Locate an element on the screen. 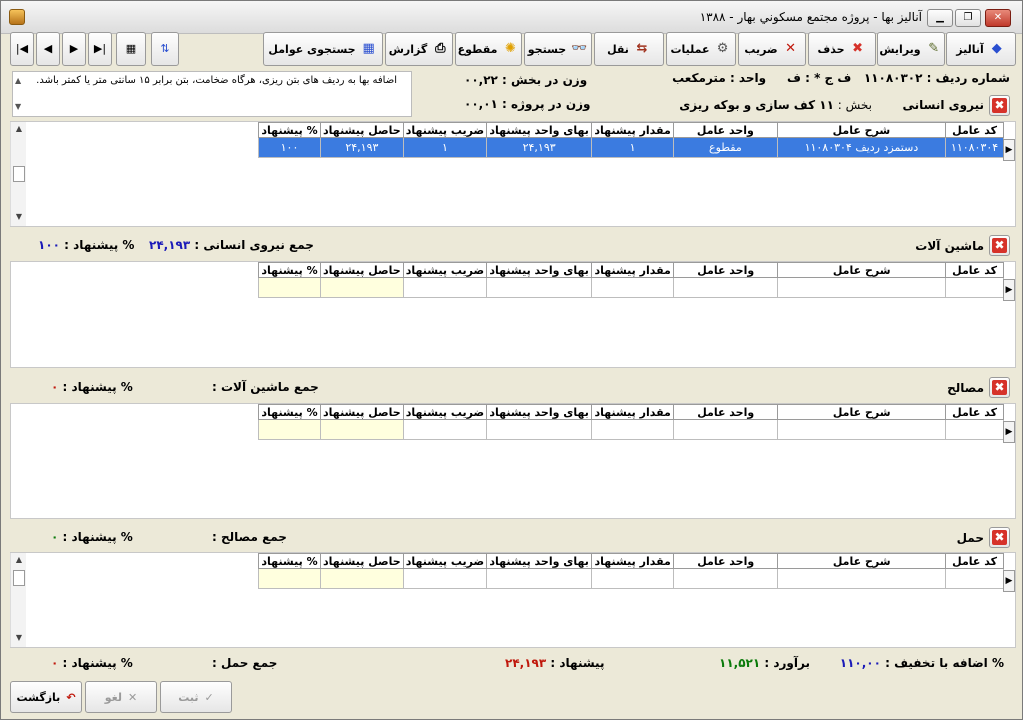  coef-button: ✕ ضریب is located at coordinates (772, 49).